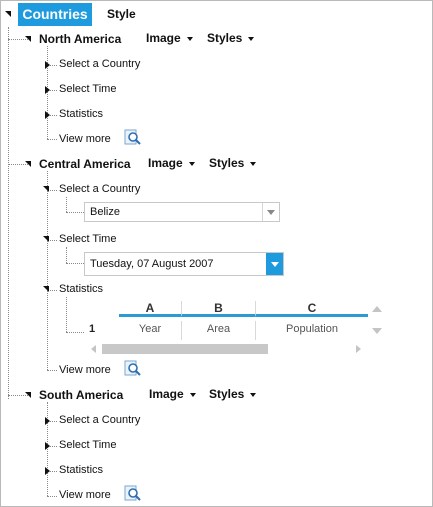  Describe the element at coordinates (219, 330) in the screenshot. I see `grid-cell-area: Area` at that location.